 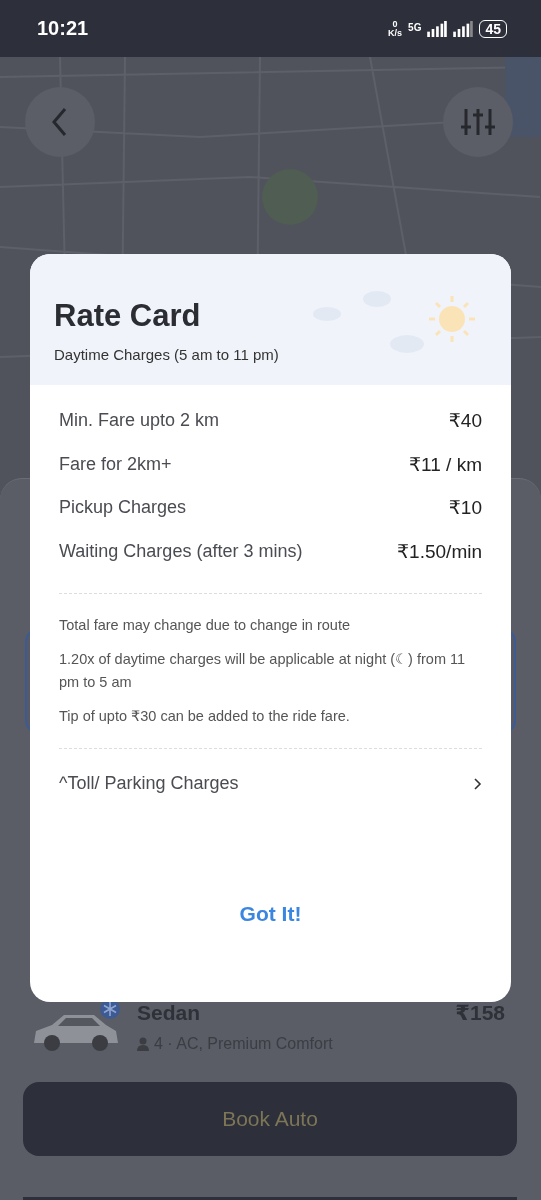 I want to click on charge-value: ₹10, so click(x=465, y=508).